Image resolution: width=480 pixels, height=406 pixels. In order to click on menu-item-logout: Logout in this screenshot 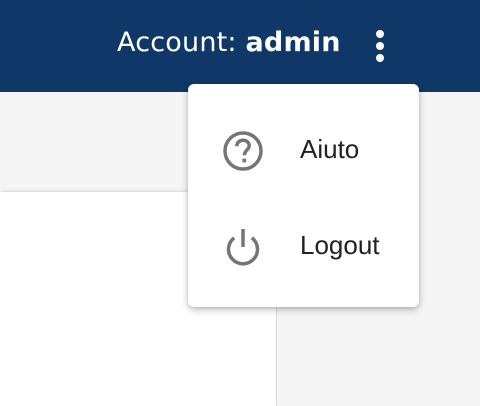, I will do `click(303, 246)`.